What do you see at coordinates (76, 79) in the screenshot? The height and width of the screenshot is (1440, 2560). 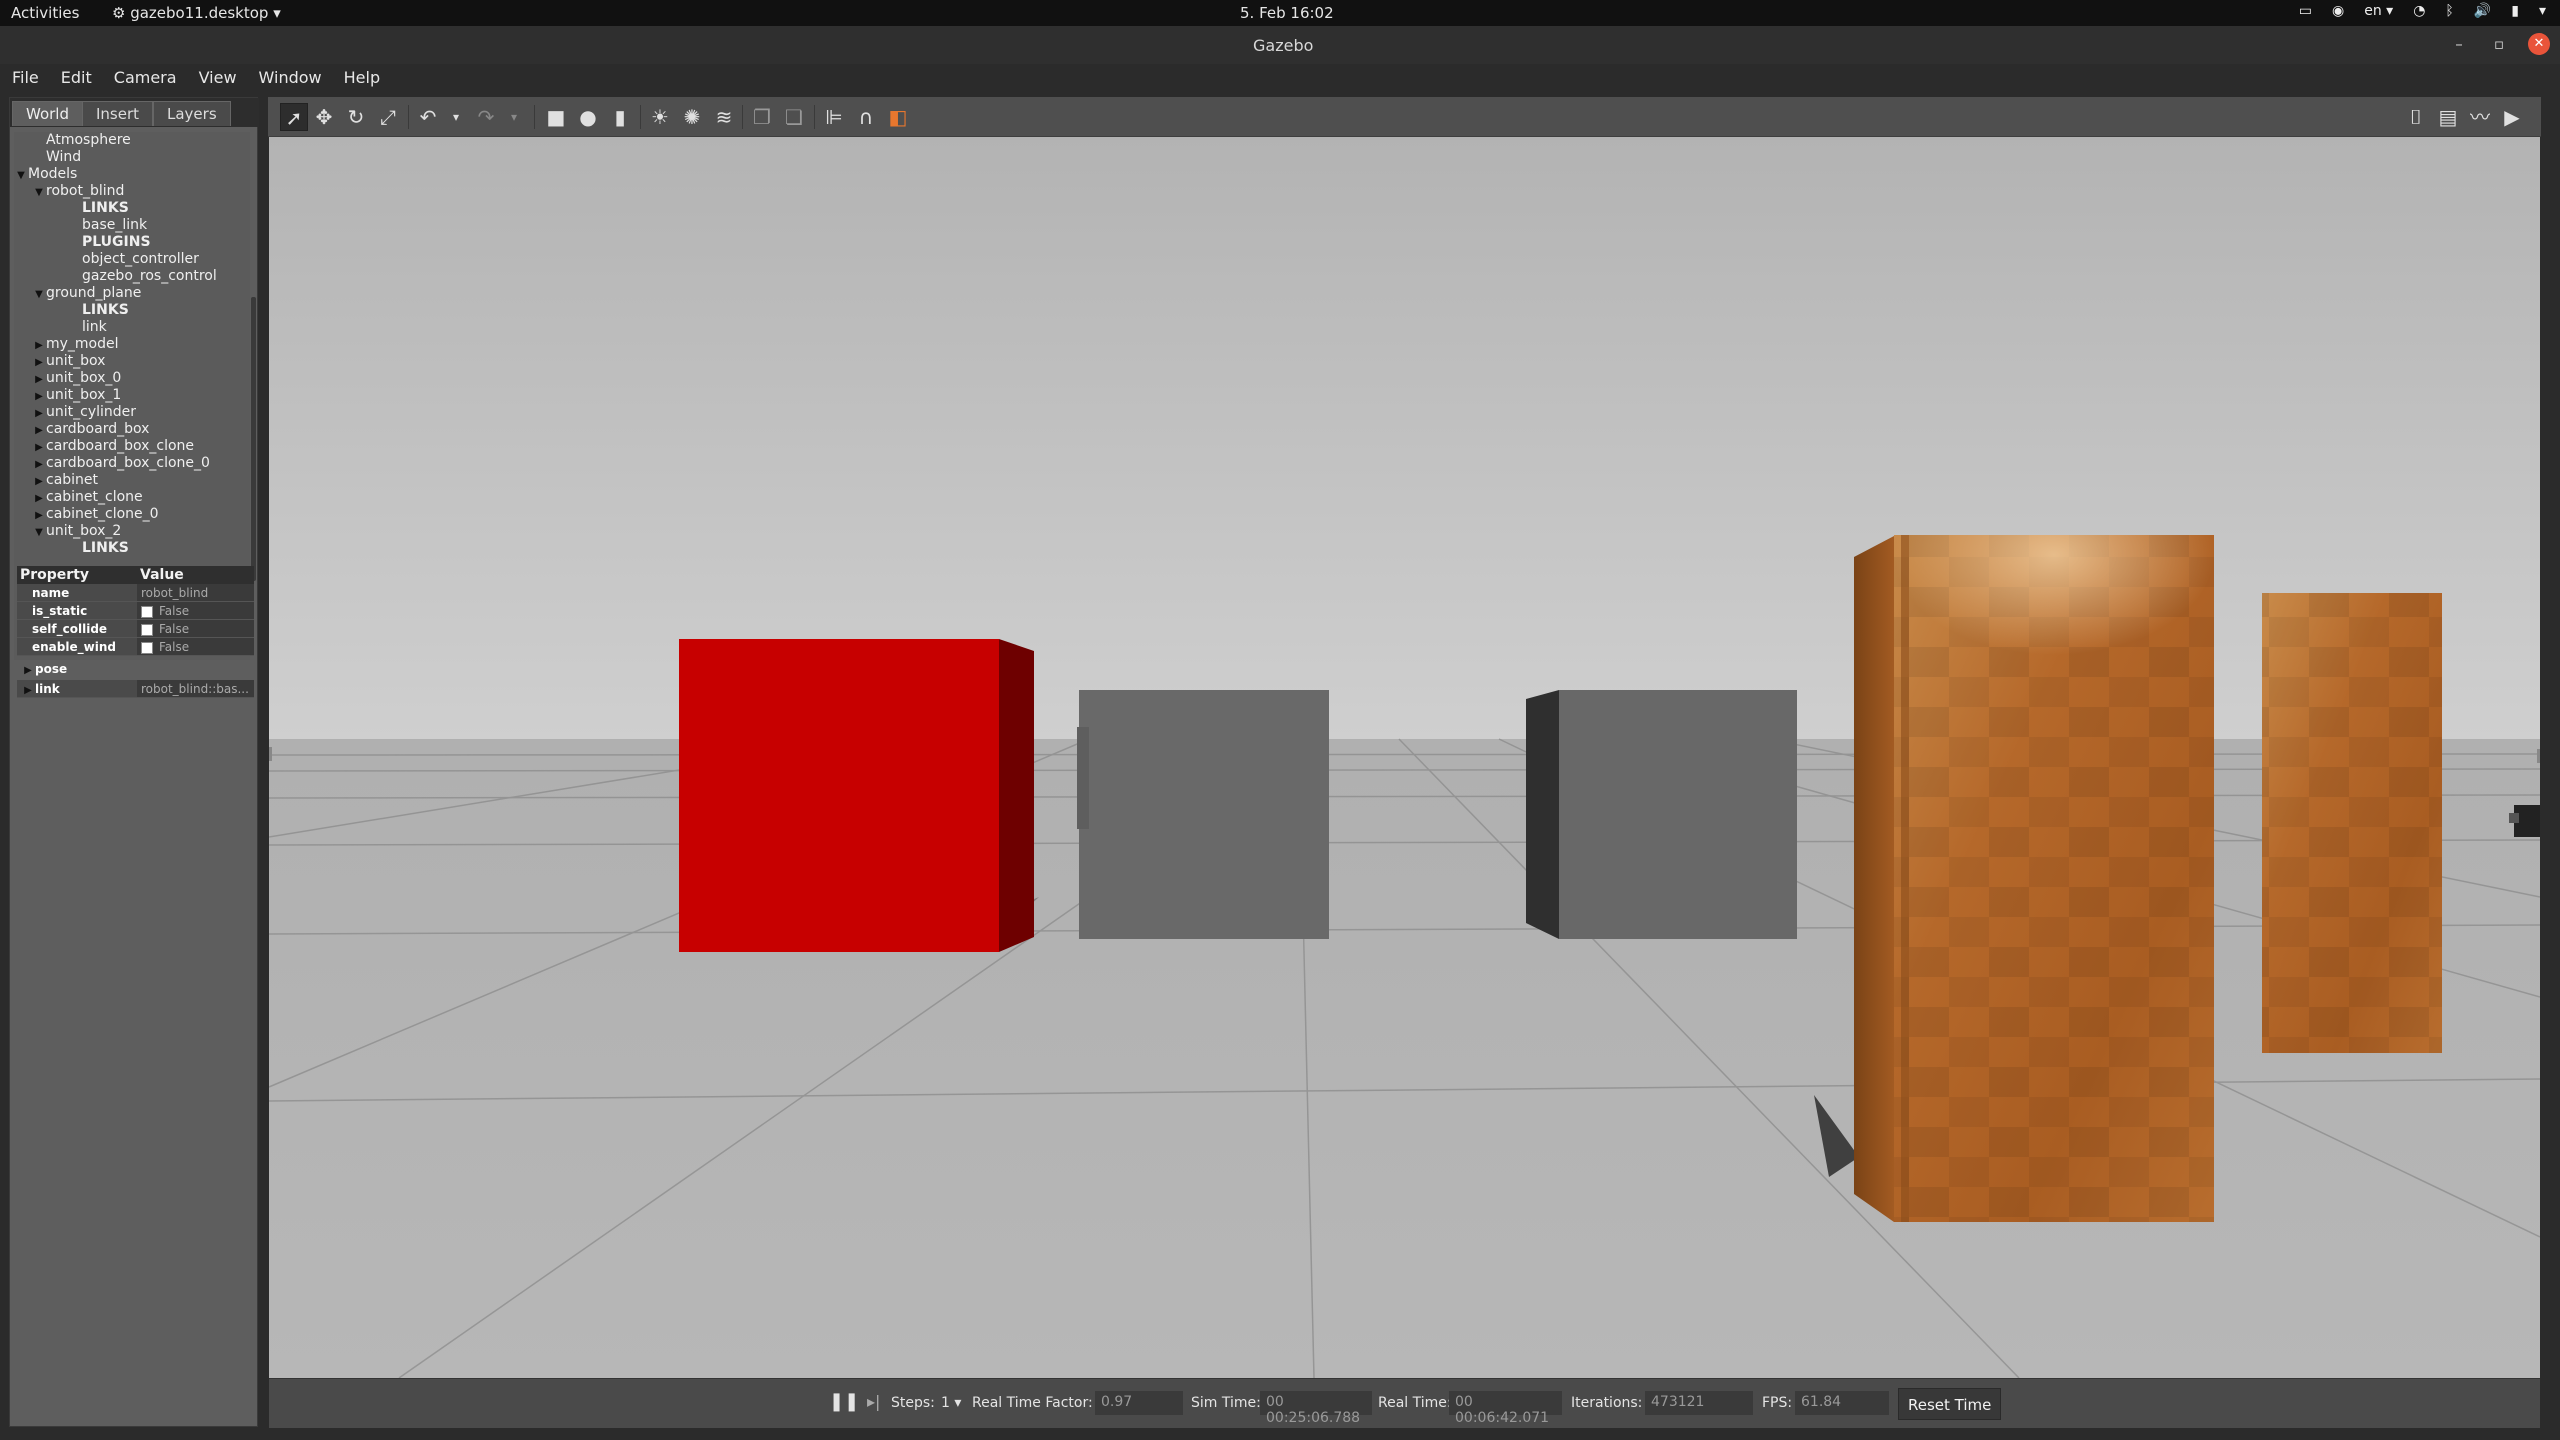 I see `menu-edit: Edit` at bounding box center [76, 79].